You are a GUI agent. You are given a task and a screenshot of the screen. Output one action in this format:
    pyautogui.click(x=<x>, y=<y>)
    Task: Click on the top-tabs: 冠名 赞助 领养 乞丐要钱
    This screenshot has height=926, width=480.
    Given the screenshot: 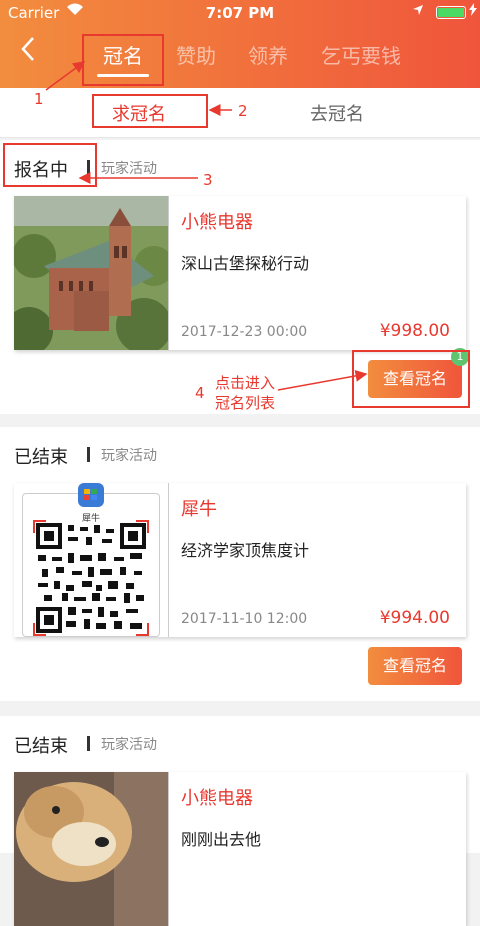 What is the action you would take?
    pyautogui.click(x=240, y=56)
    